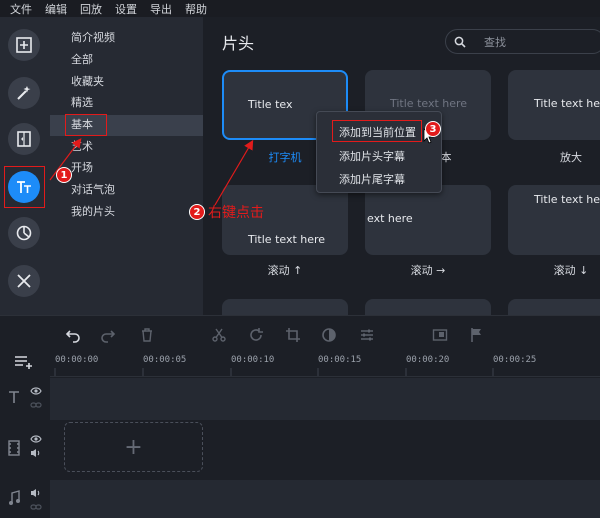 This screenshot has height=518, width=600. I want to click on delete-button, so click(147, 335).